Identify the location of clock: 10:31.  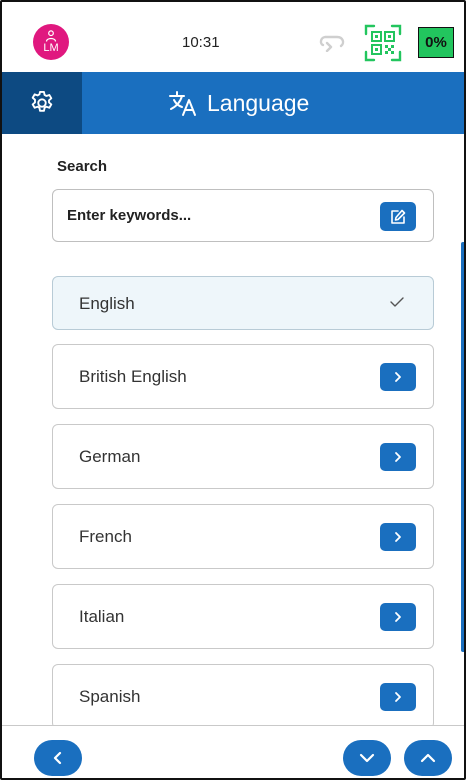
(201, 42).